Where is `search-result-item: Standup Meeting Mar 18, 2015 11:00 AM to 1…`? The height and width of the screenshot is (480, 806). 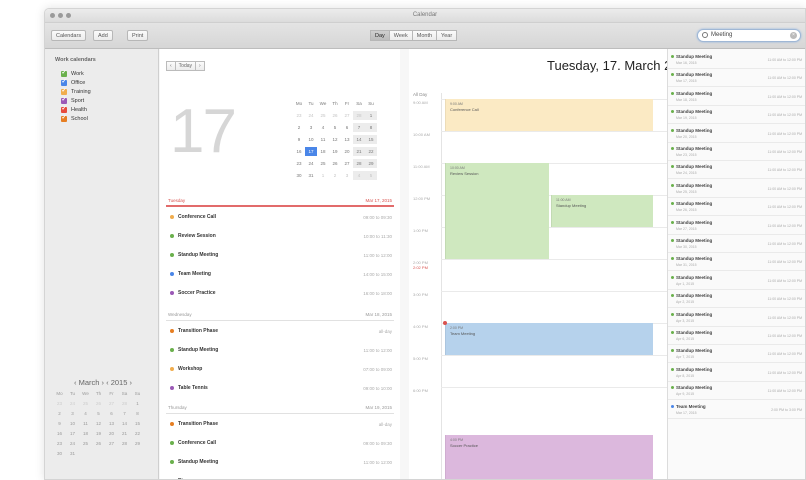
search-result-item: Standup Meeting Mar 18, 2015 11:00 AM to 1… is located at coordinates (736, 97).